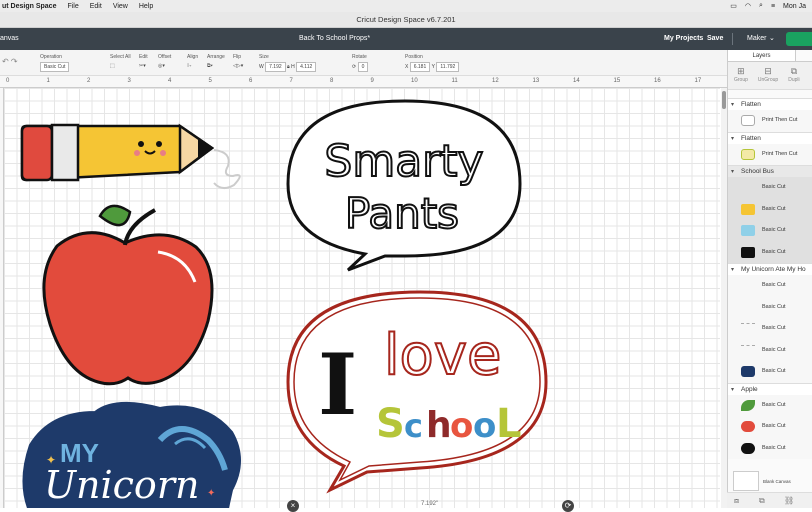 Image resolution: width=812 pixels, height=512 pixels. What do you see at coordinates (454, 81) in the screenshot?
I see `ruler-tick: 11` at bounding box center [454, 81].